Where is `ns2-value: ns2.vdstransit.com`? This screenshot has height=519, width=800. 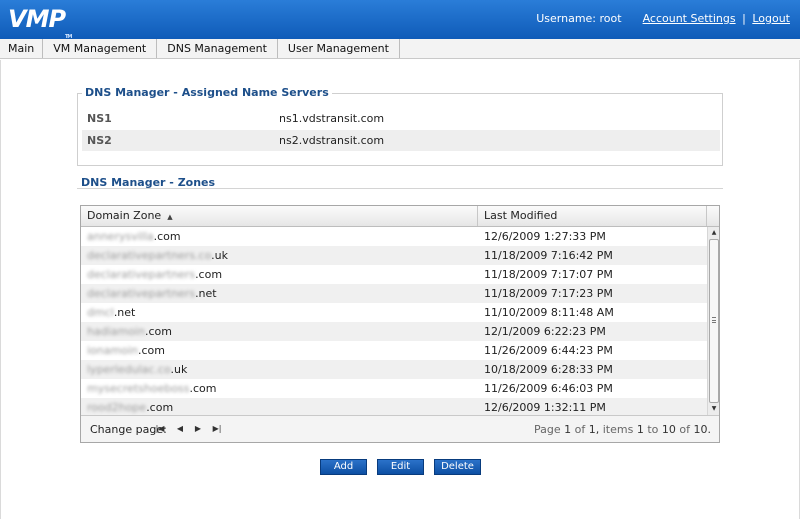 ns2-value: ns2.vdstransit.com is located at coordinates (332, 140).